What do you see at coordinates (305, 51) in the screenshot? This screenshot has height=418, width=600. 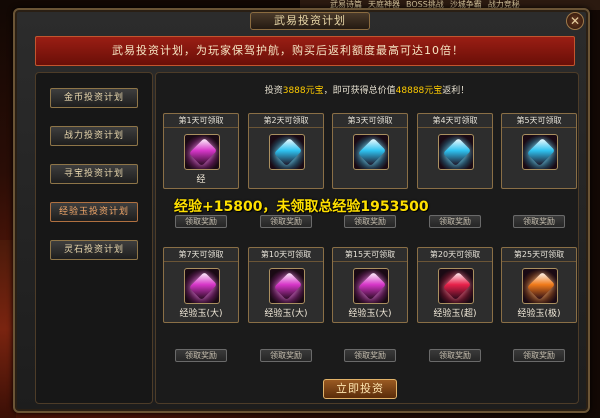 I see `promo-banner: 武易投资计划，为玩家保驾护航，购买后返利额度最高可达10倍！` at bounding box center [305, 51].